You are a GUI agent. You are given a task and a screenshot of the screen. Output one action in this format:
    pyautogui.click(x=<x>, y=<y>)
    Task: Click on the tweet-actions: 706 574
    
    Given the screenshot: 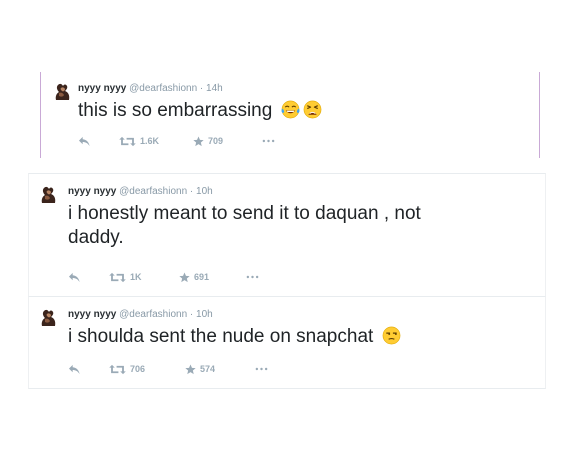 What is the action you would take?
    pyautogui.click(x=173, y=369)
    